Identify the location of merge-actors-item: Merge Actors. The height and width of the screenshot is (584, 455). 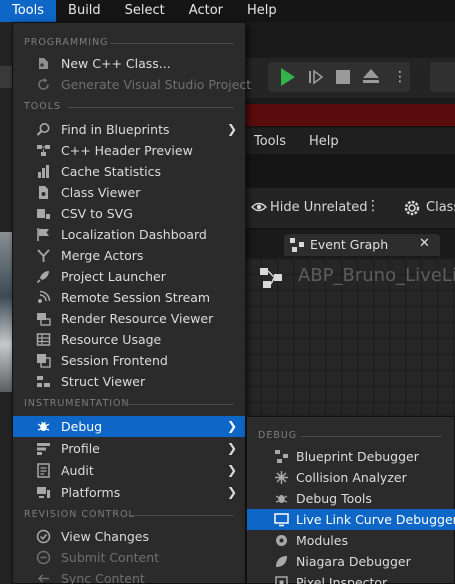
(129, 255).